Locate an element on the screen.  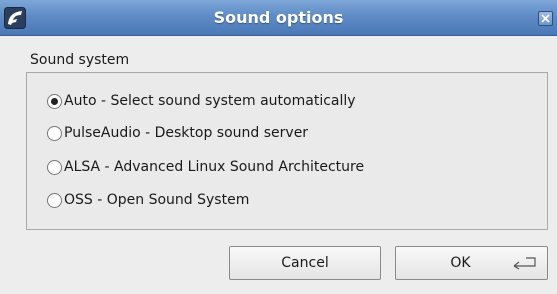
radio-label: Auto - Select sound system automatically is located at coordinates (210, 101).